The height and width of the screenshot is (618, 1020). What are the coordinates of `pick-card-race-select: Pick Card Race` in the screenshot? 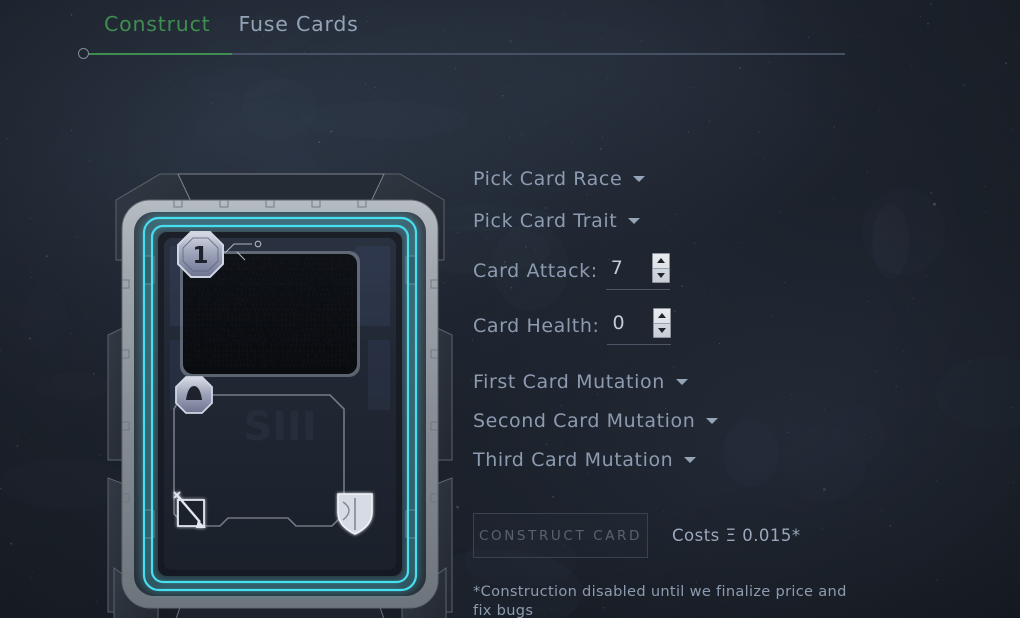 It's located at (683, 179).